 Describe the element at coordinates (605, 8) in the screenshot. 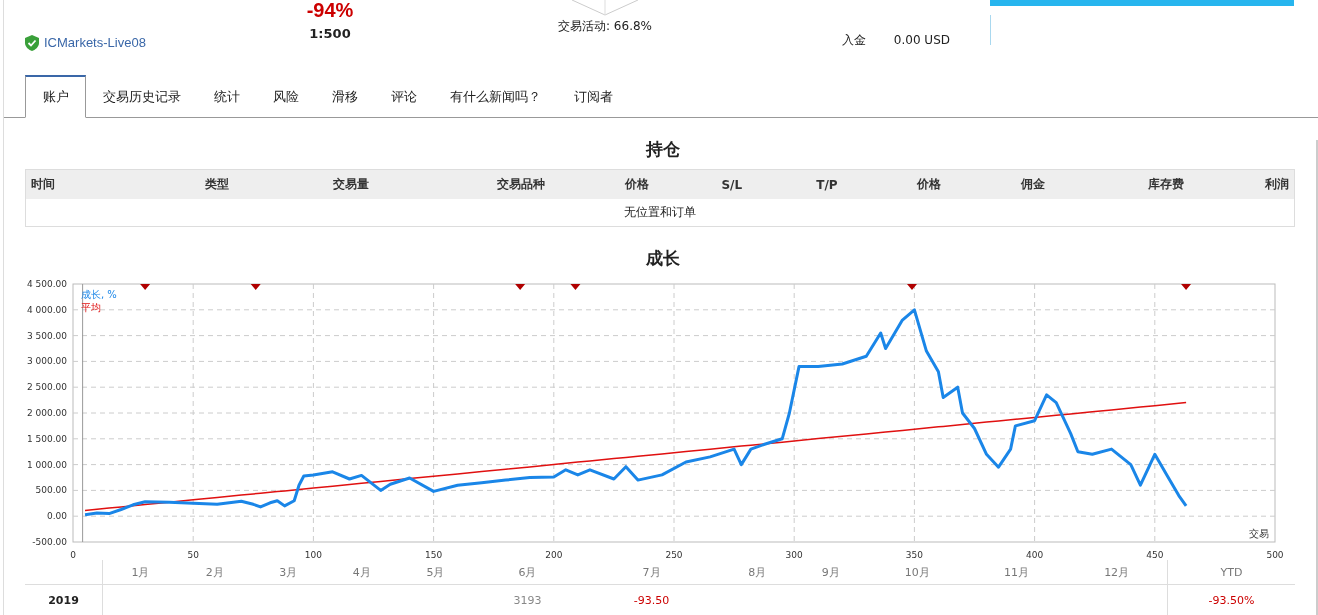

I see `gauge-drawing` at that location.